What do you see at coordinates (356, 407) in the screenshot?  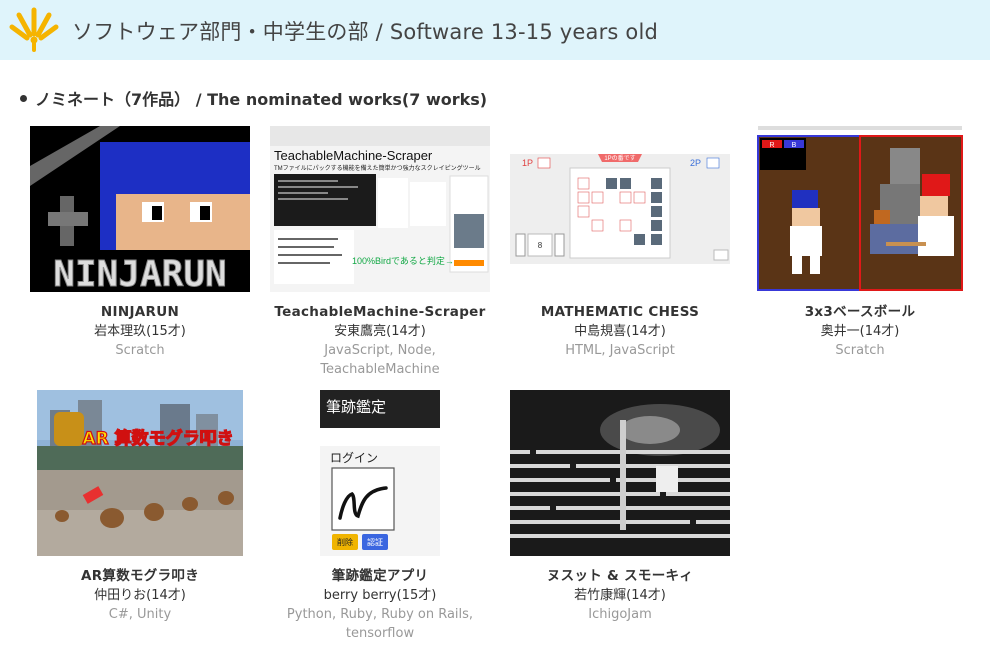 I see `thumb-heading: 筆跡鑑定` at bounding box center [356, 407].